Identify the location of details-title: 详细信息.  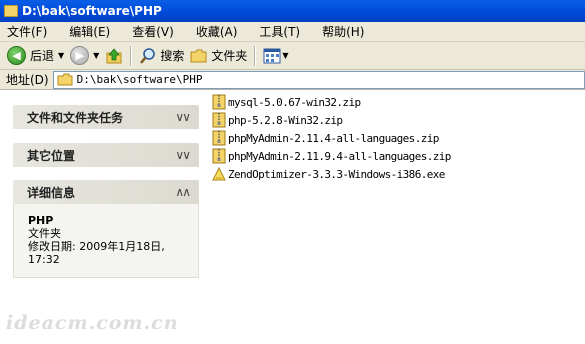
(51, 192).